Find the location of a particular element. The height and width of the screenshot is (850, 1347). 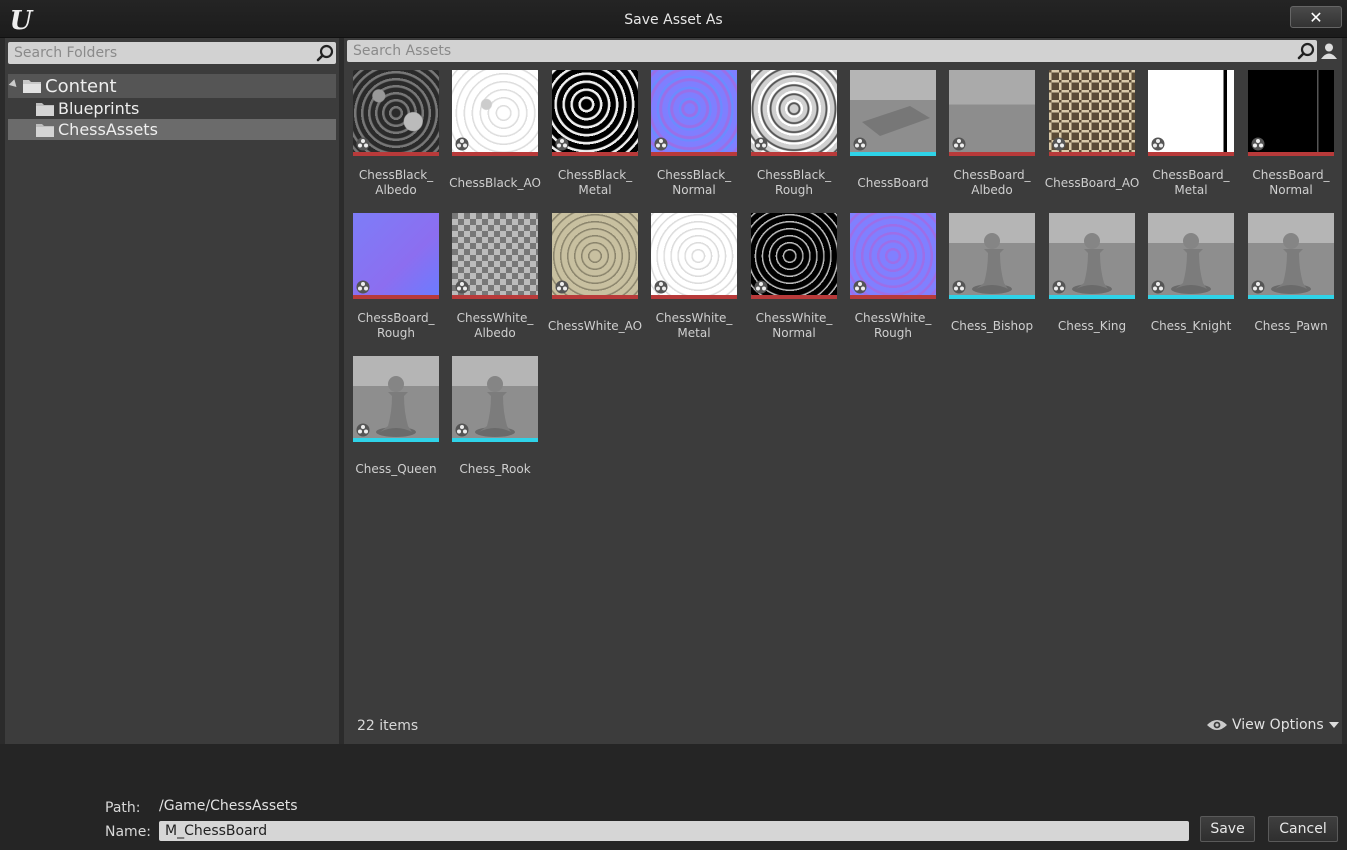

asset-tile: ChessWhite_ Metal is located at coordinates (694, 283).